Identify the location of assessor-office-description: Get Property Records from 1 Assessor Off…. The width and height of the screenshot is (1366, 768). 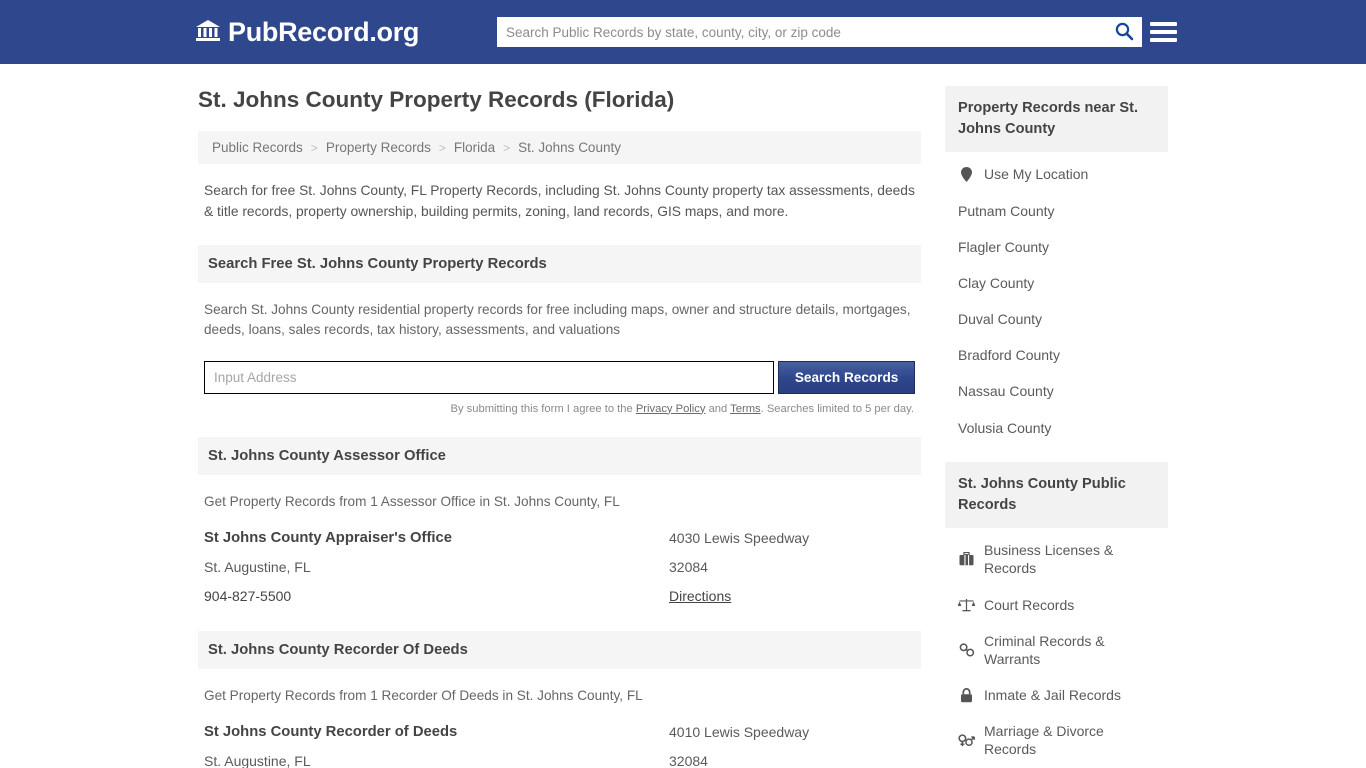
(412, 501).